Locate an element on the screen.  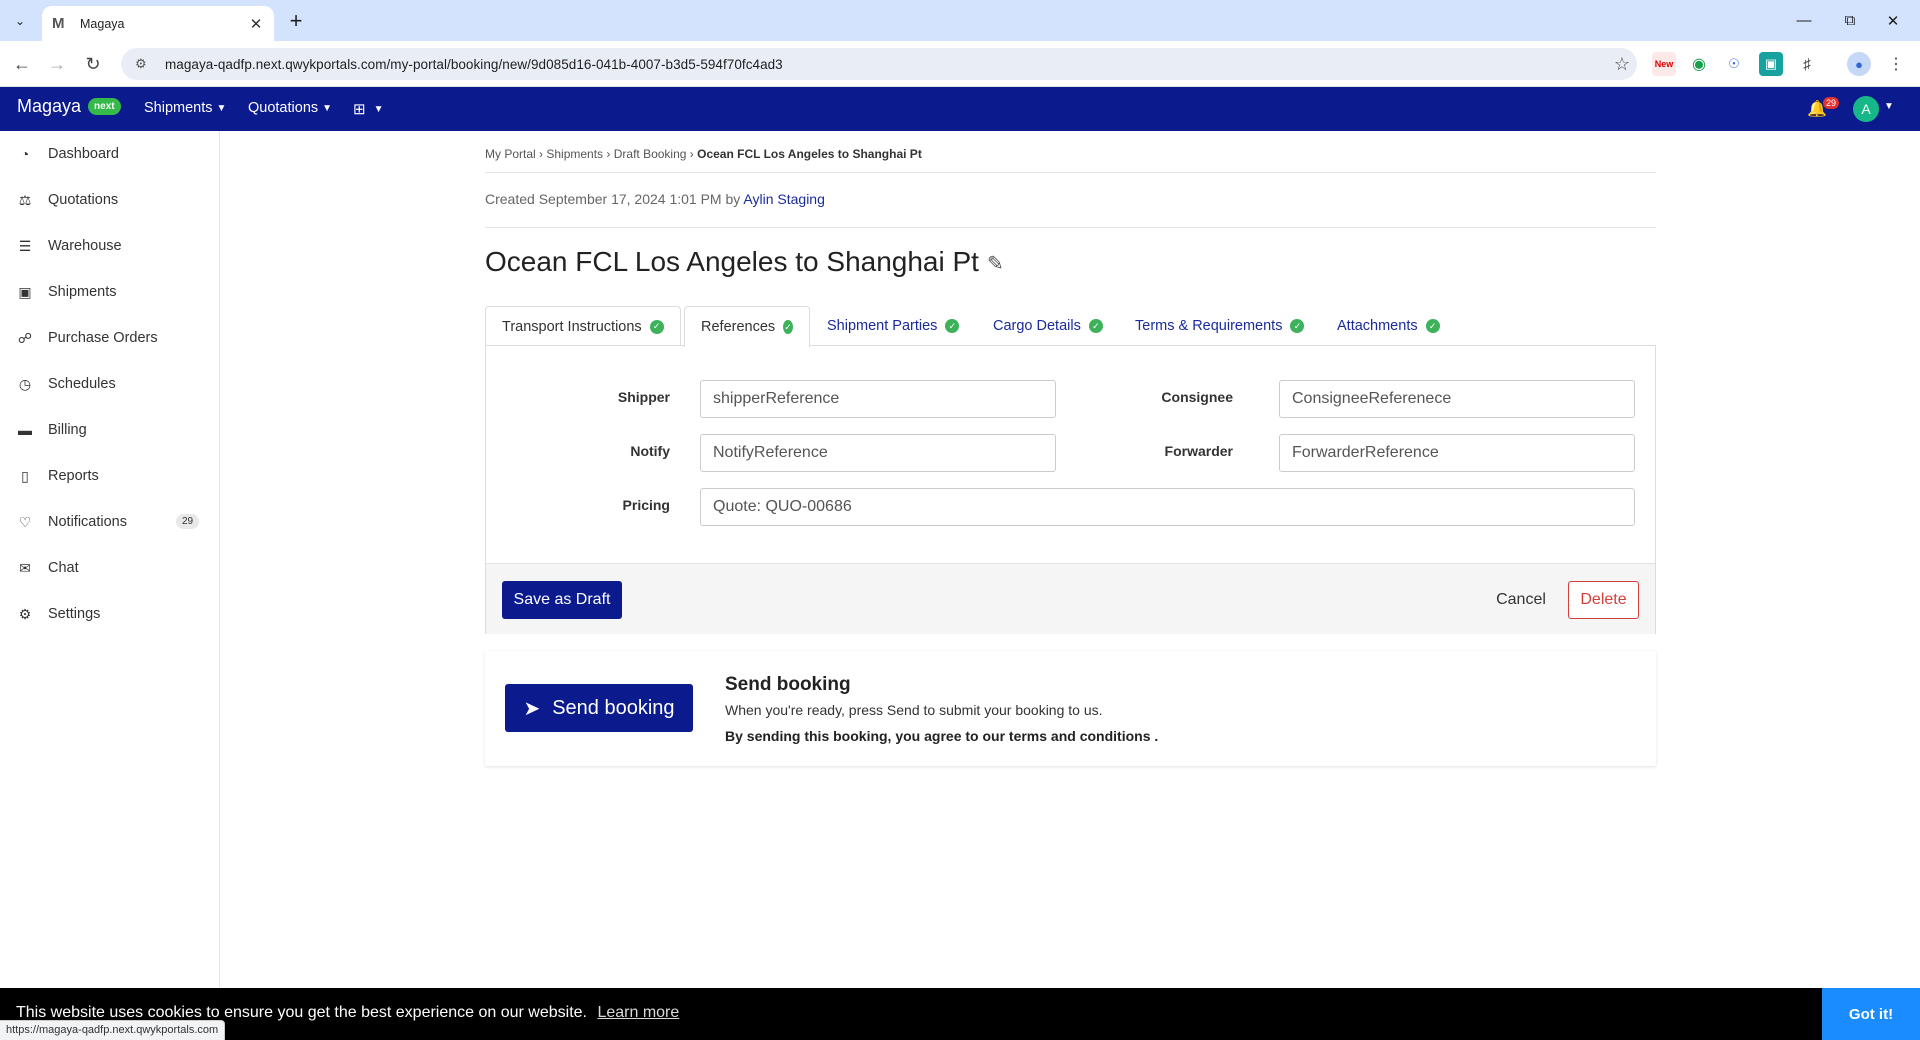
create-new-dropdown: ⊞ ▼ is located at coordinates (368, 109).